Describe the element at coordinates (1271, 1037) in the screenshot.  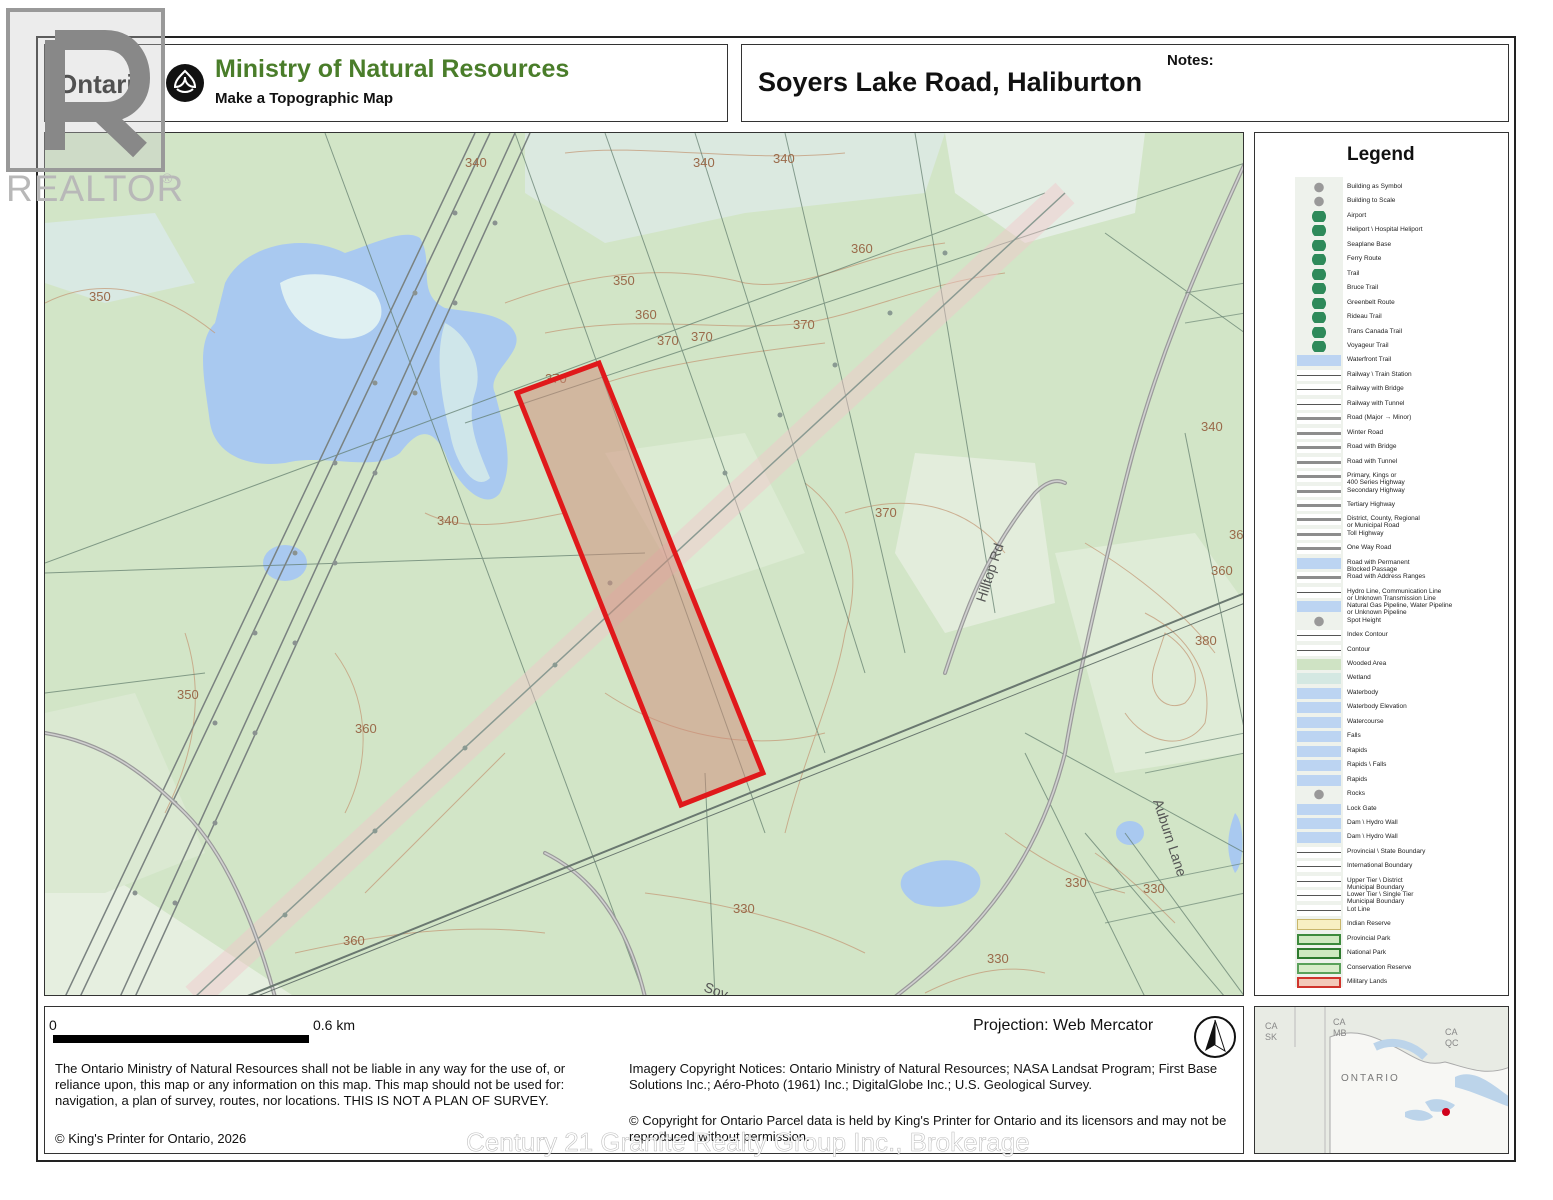
I see `inset-label: SK` at that location.